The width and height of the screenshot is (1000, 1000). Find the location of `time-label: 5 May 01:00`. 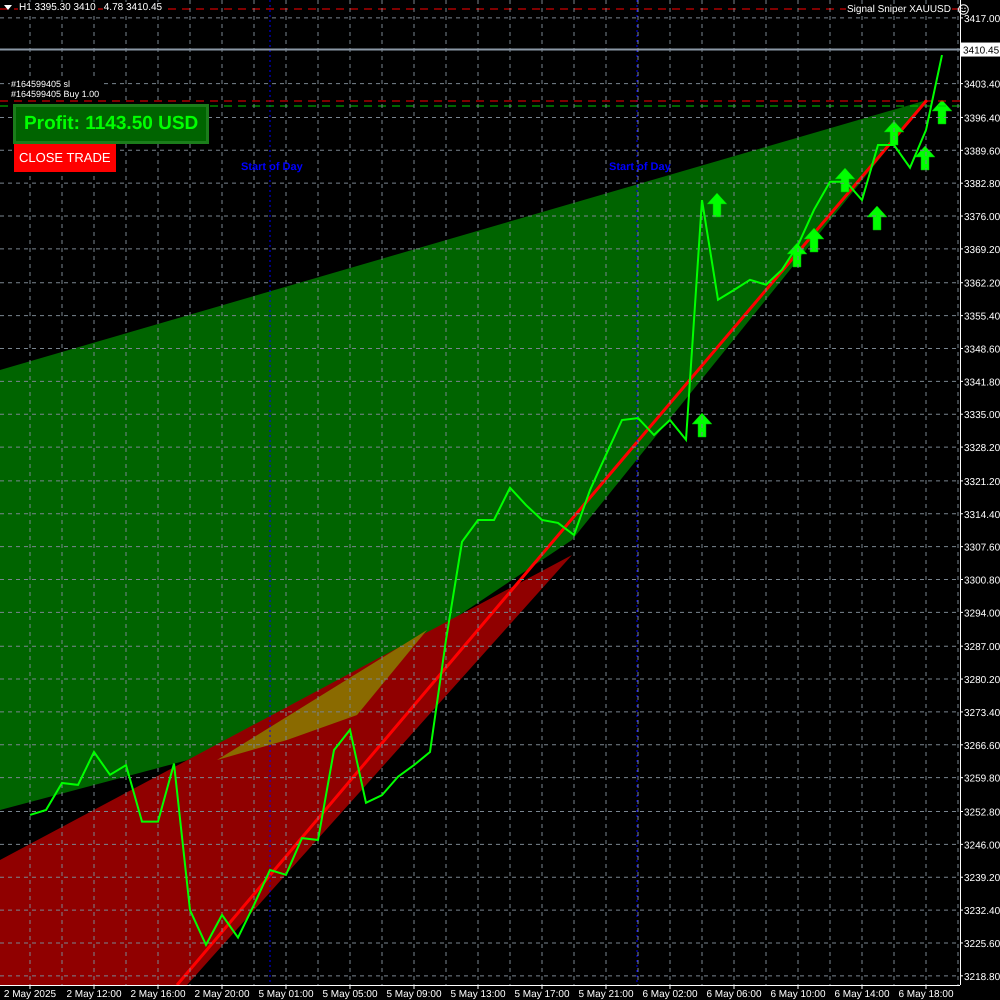

time-label: 5 May 01:00 is located at coordinates (286, 994).